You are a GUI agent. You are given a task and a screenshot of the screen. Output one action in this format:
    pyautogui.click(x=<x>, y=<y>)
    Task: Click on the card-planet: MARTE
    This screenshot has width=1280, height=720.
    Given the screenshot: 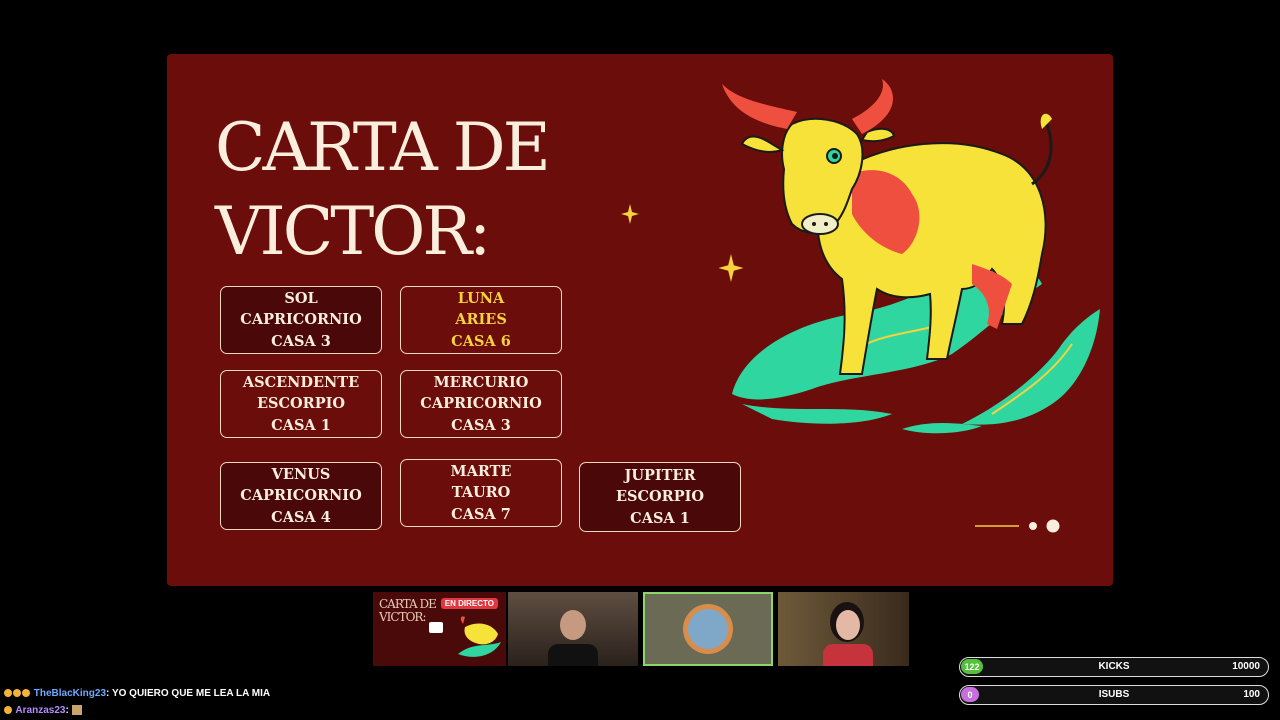 What is the action you would take?
    pyautogui.click(x=481, y=471)
    